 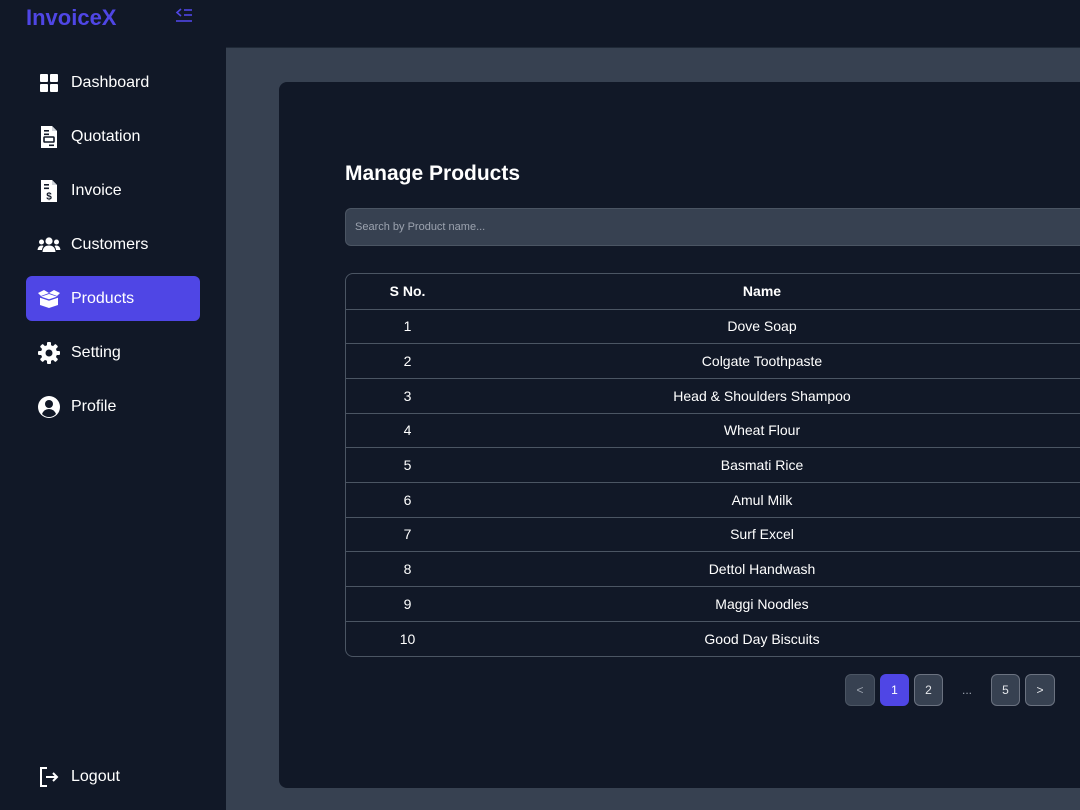 I want to click on column-header-extra, so click(x=1067, y=292).